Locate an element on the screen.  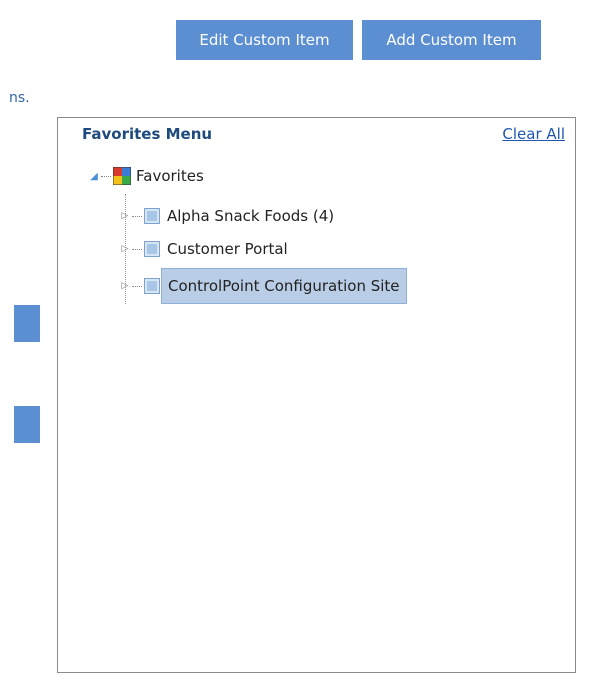
tree-item: ▷ Customer Portal is located at coordinates (207, 249).